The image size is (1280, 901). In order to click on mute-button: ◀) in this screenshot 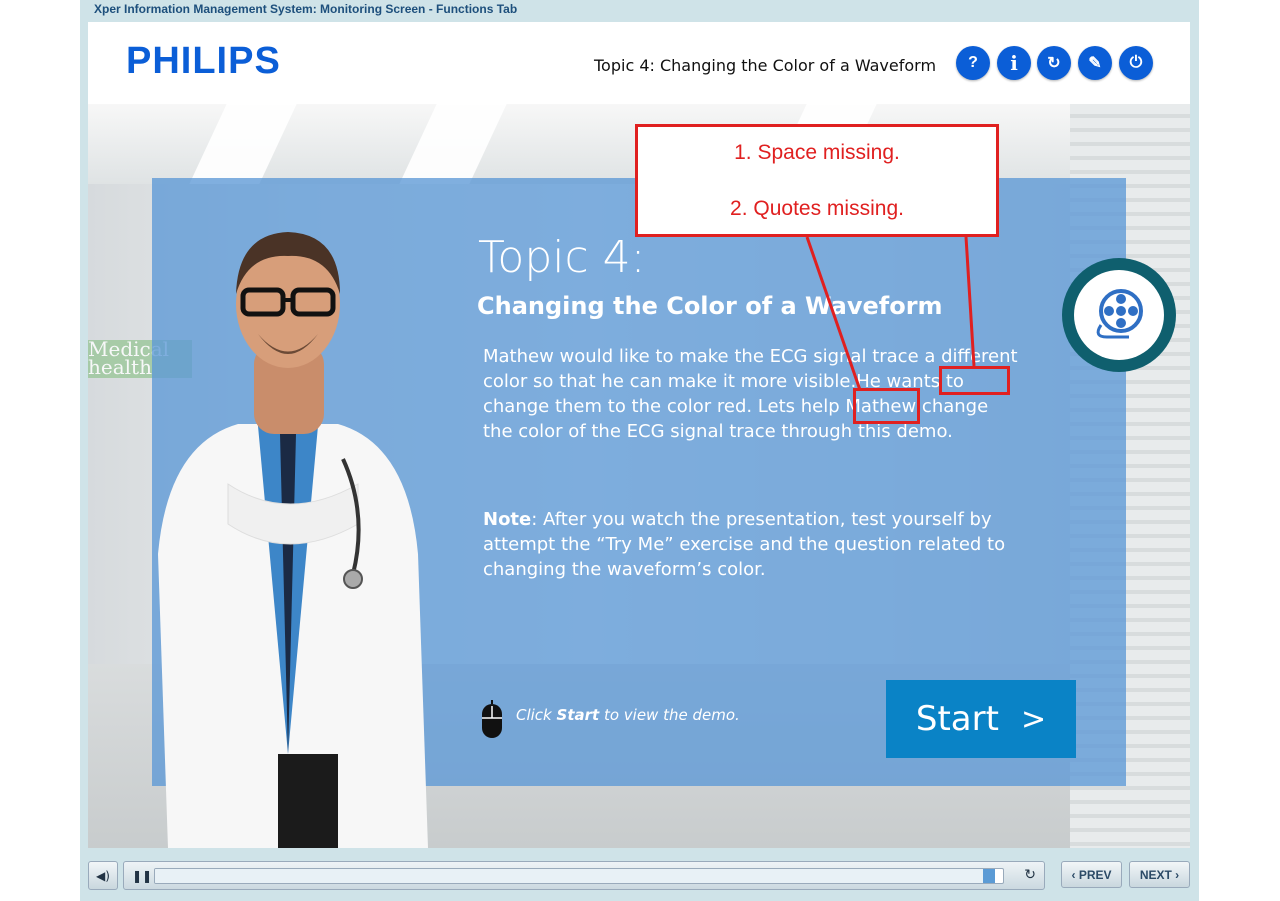, I will do `click(103, 875)`.